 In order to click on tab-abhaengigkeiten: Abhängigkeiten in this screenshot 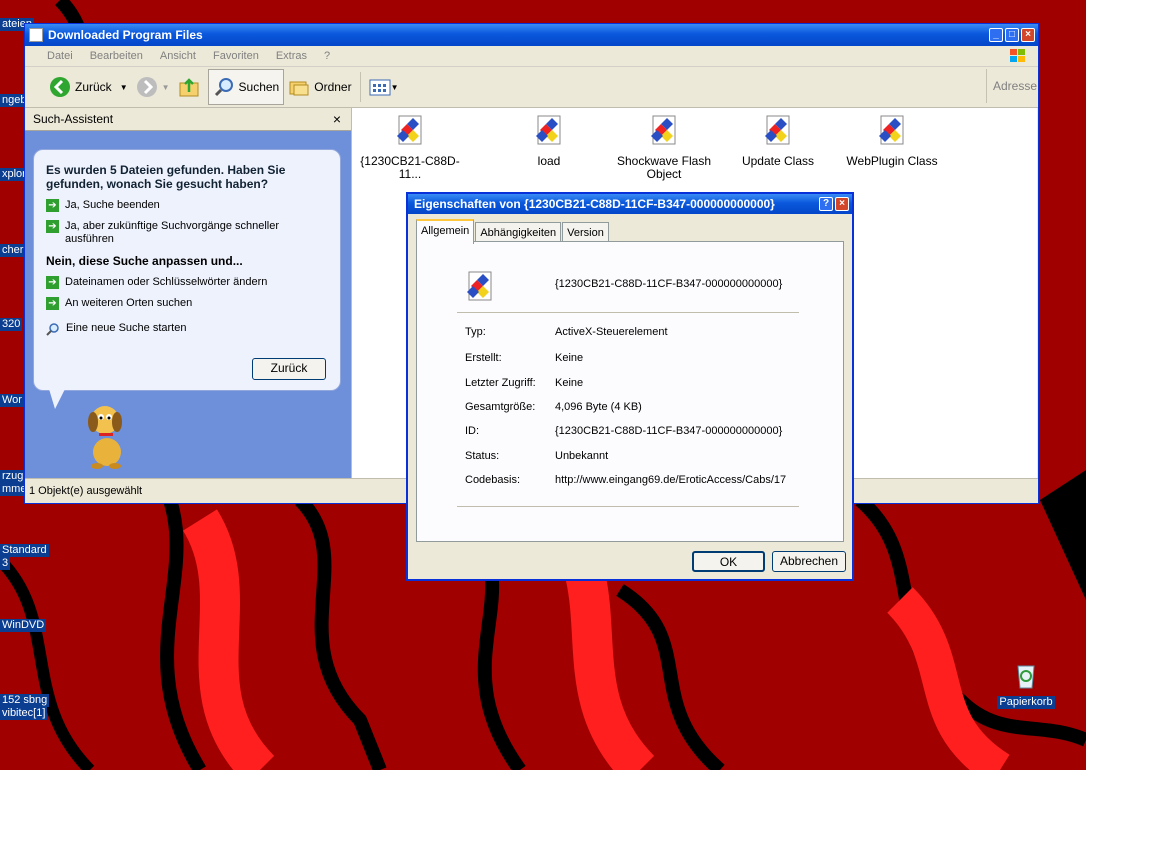, I will do `click(518, 232)`.